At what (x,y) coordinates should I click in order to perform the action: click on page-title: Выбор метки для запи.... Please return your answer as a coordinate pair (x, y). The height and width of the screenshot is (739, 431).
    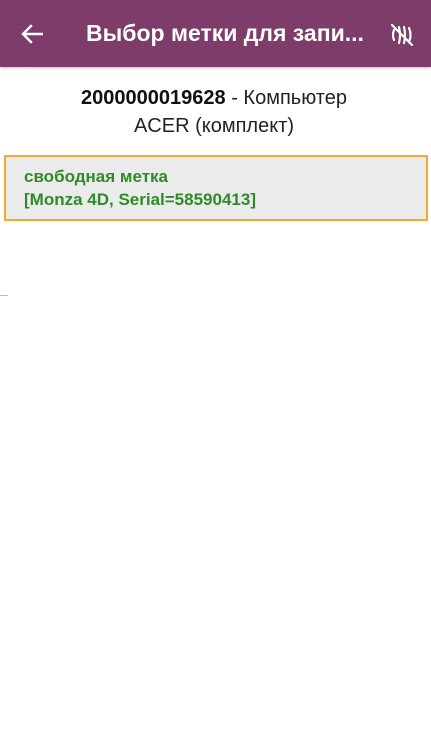
    Looking at the image, I should click on (225, 33).